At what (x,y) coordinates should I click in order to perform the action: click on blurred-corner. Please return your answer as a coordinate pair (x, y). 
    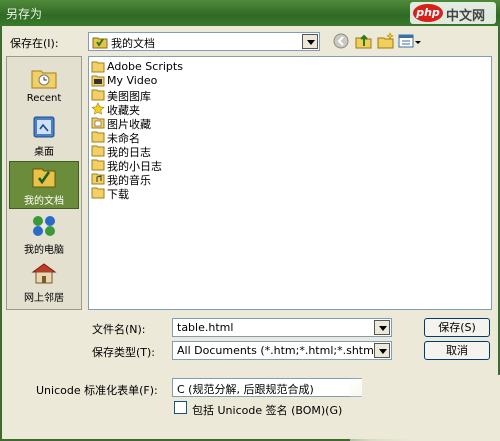
    Looking at the image, I should click on (425, 408).